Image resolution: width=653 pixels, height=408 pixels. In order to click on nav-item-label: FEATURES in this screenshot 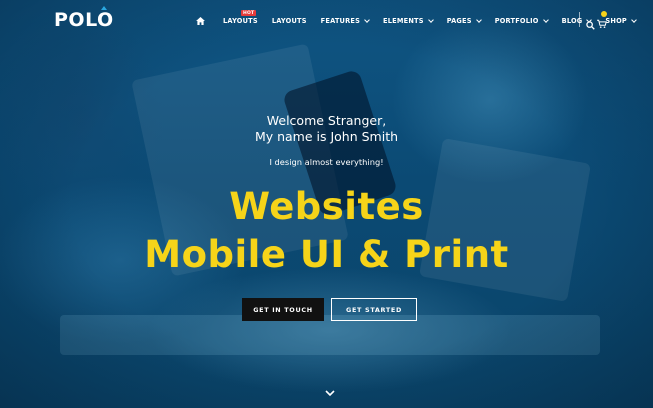, I will do `click(340, 21)`.